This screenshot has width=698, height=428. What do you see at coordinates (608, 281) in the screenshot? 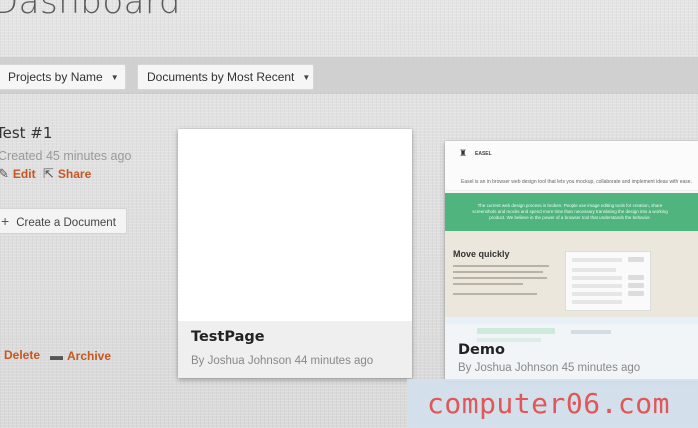
I see `thumbnail-form` at bounding box center [608, 281].